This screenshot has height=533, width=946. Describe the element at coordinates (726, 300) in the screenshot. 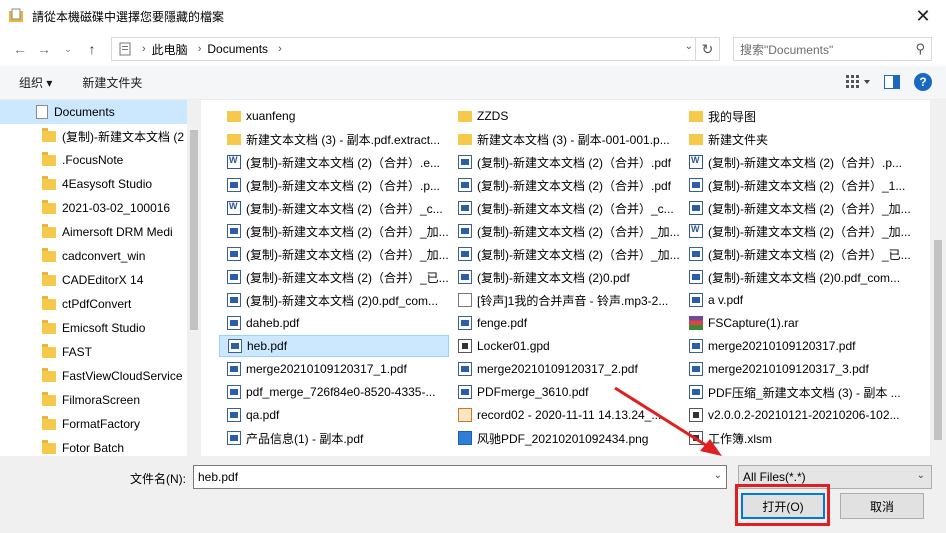

I see `file-name: a v.pdf` at that location.